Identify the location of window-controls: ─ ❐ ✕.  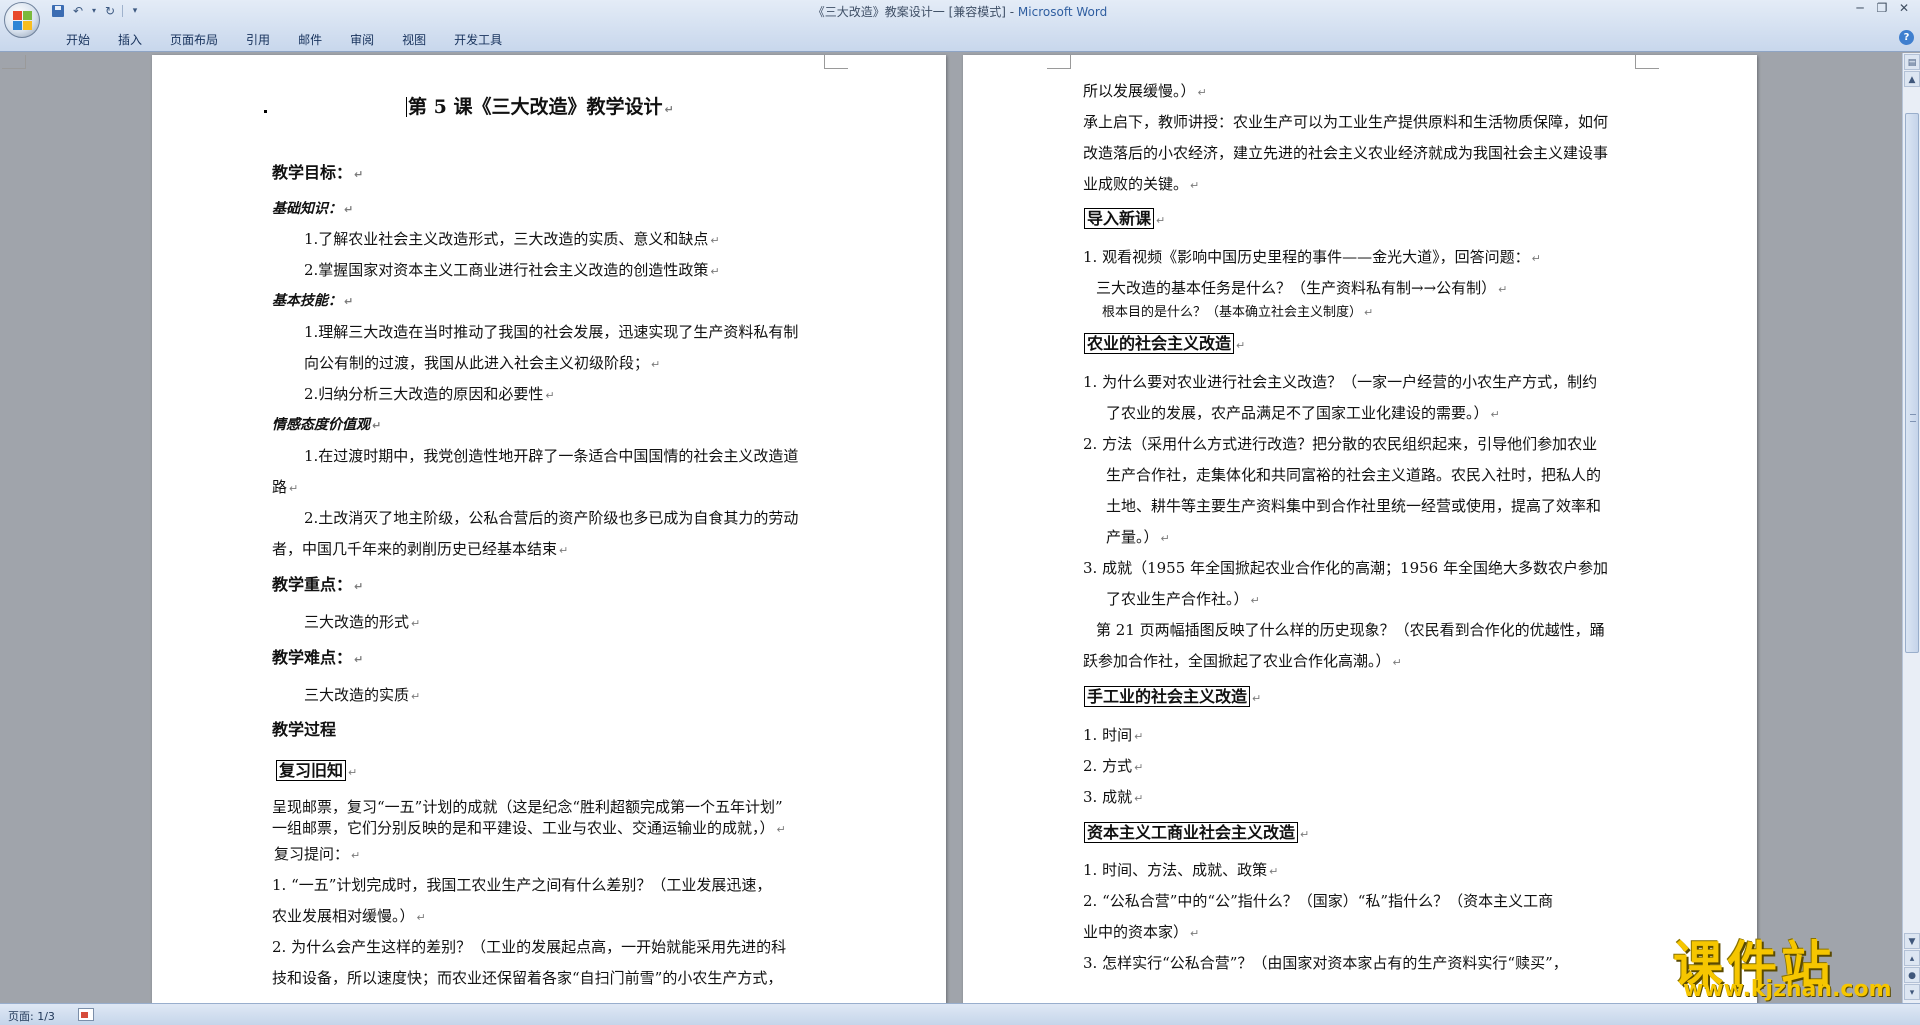
(1882, 8).